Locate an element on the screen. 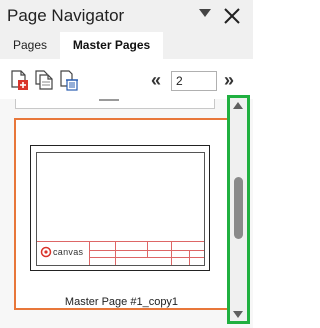 The height and width of the screenshot is (328, 320). new-master-page-button is located at coordinates (19, 80).